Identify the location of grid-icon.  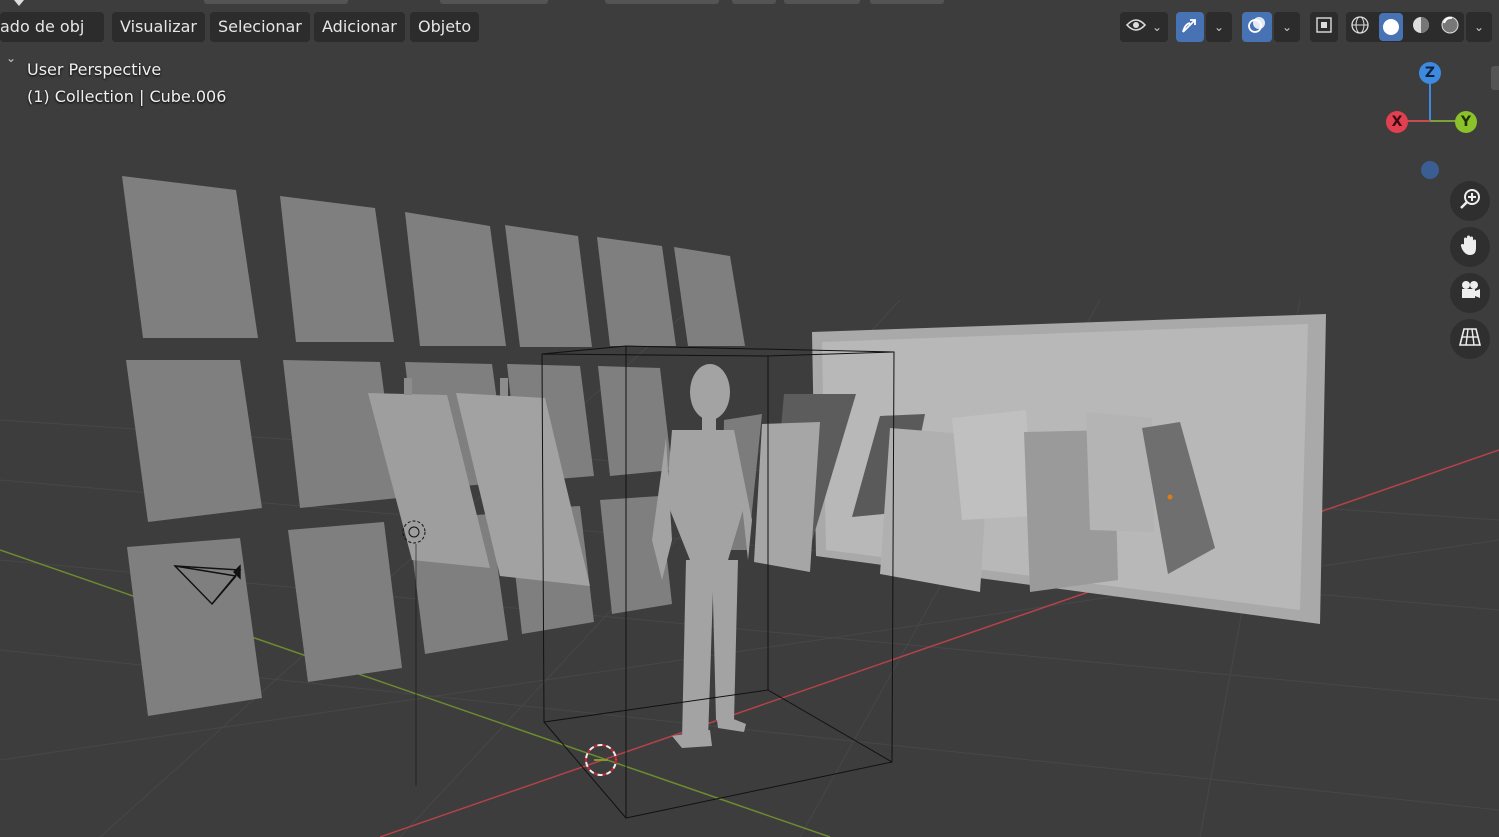
(1470, 339).